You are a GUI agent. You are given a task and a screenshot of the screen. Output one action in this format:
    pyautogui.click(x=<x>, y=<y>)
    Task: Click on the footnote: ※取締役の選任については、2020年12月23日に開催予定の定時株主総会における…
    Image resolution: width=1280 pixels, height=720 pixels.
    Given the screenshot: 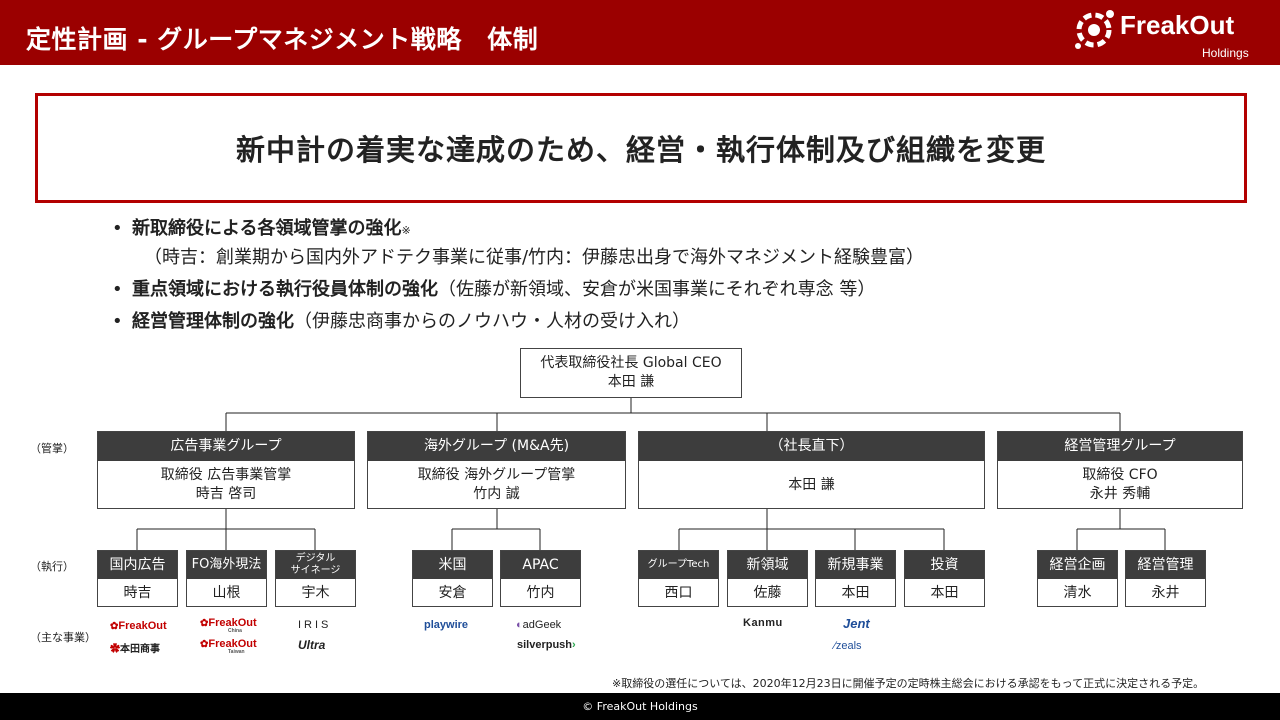 What is the action you would take?
    pyautogui.click(x=908, y=683)
    